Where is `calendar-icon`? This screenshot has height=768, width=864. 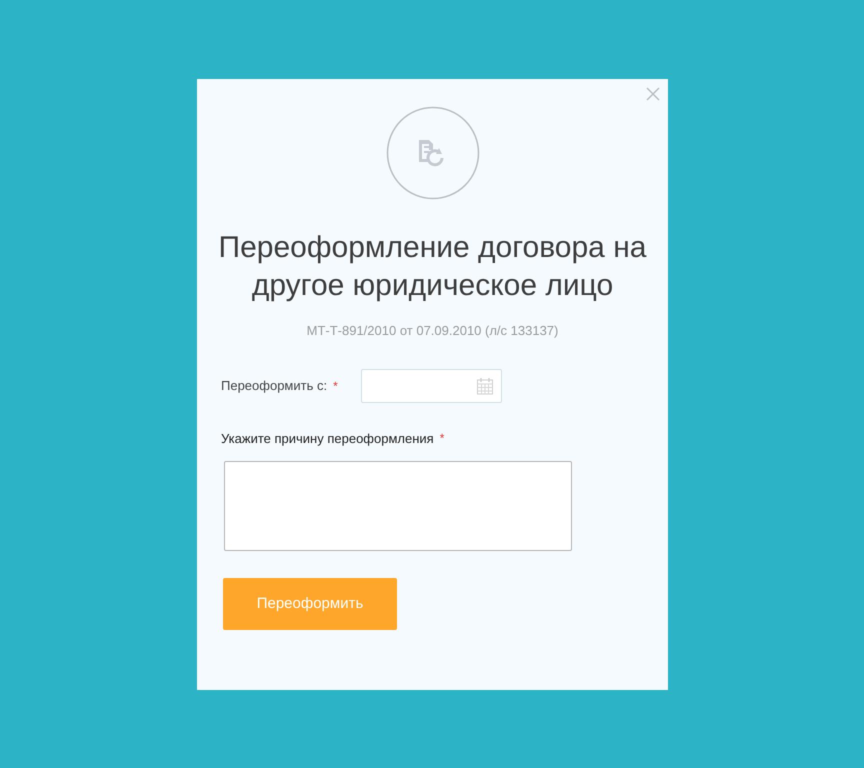 calendar-icon is located at coordinates (485, 385).